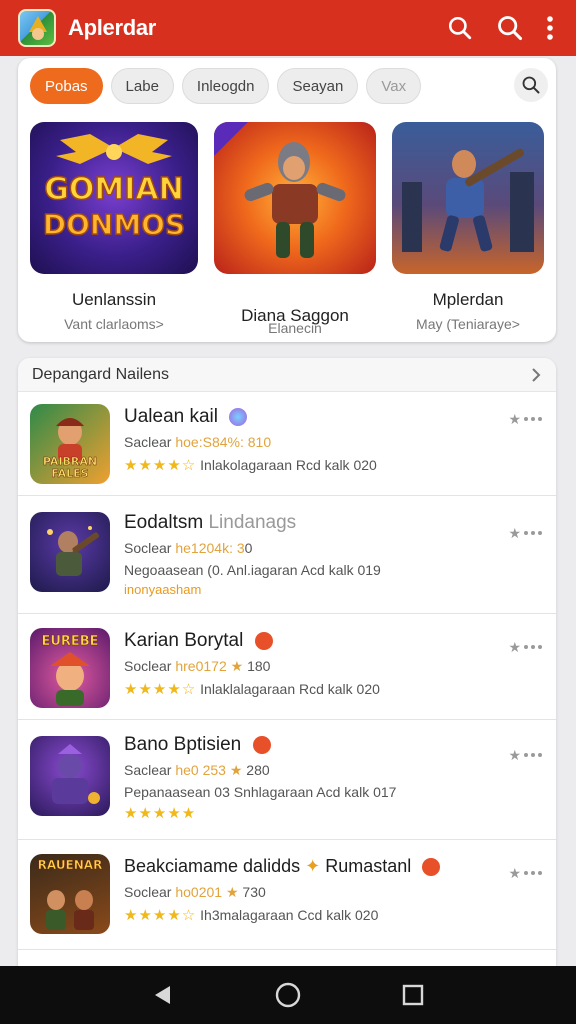 This screenshot has width=576, height=1024. What do you see at coordinates (318, 86) in the screenshot?
I see `chip-seayan: Seayan` at bounding box center [318, 86].